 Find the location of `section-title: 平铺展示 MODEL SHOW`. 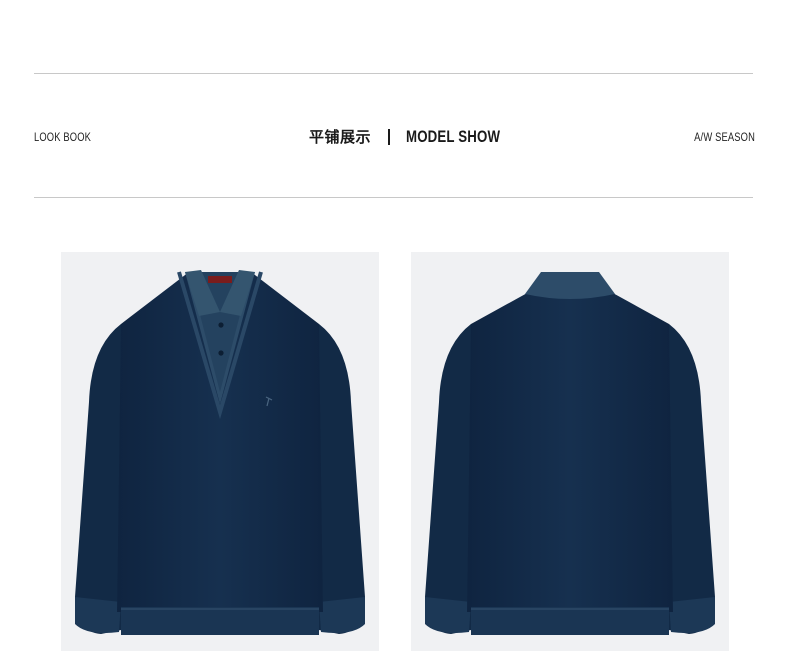

section-title: 平铺展示 MODEL SHOW is located at coordinates (418, 136).